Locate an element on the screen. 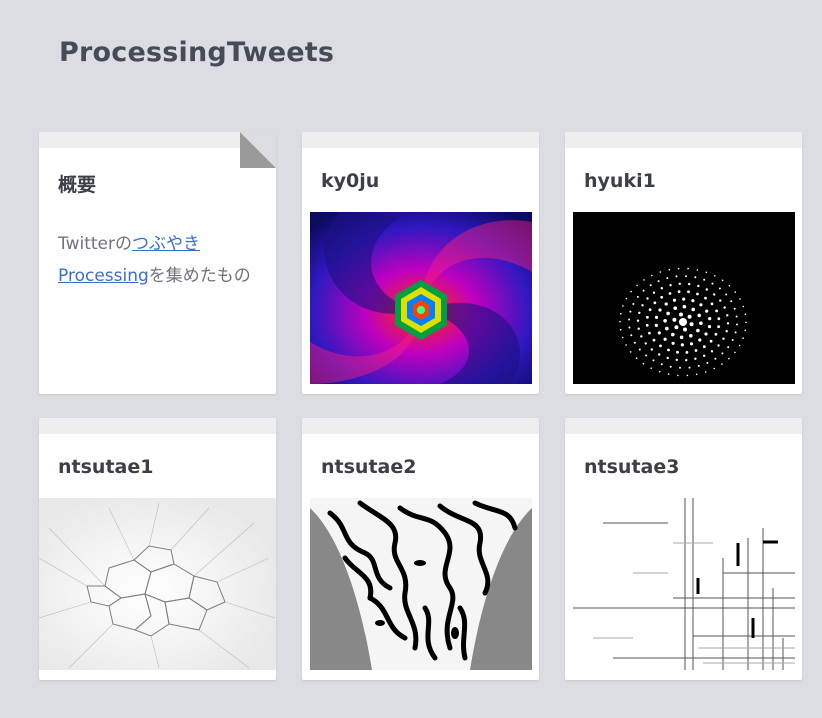  page-fold-icon is located at coordinates (258, 150).